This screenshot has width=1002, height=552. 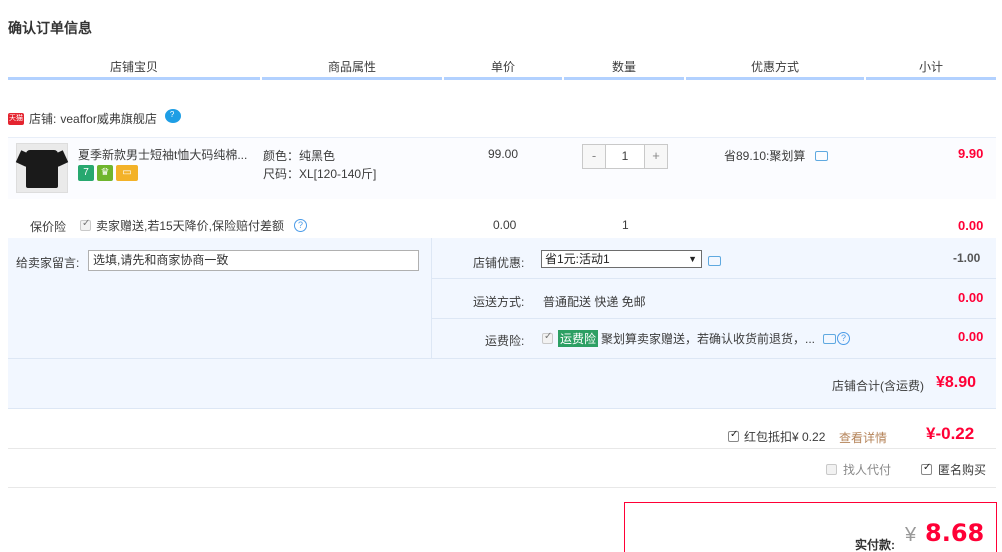 I want to click on red-packet-label: 红包抵扣¥ 0.22, so click(x=785, y=437).